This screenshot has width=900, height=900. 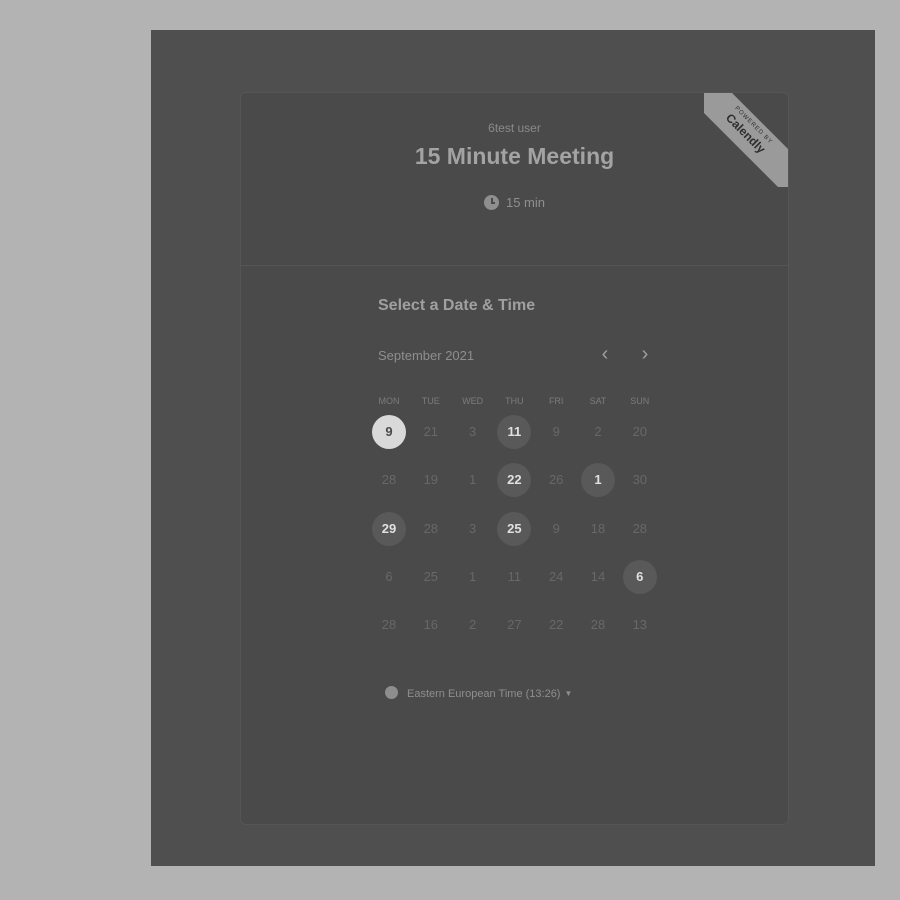 What do you see at coordinates (389, 401) in the screenshot?
I see `weekday-label: MON` at bounding box center [389, 401].